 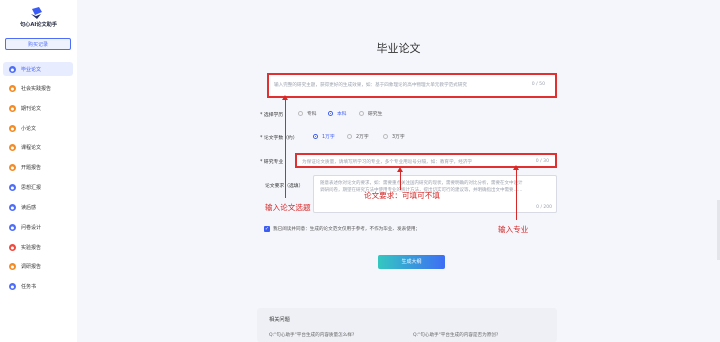 I want to click on sidebar-item-label: 开题报告, so click(x=31, y=167).